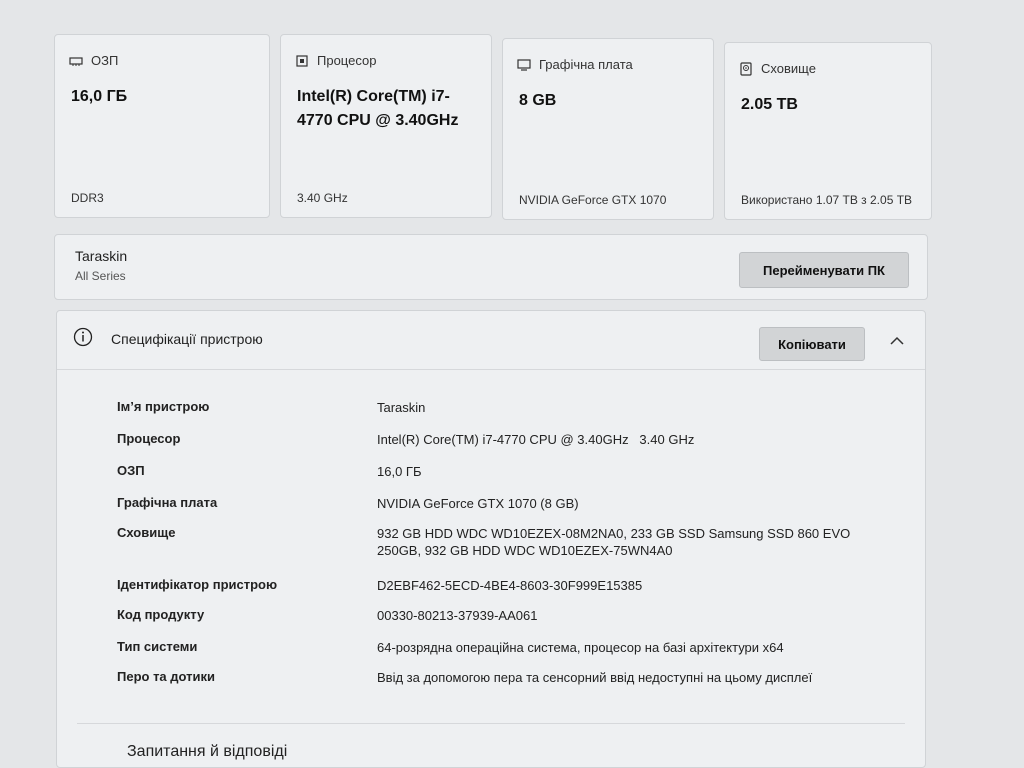  I want to click on rename-pc-button: Перейменувати ПК, so click(824, 270).